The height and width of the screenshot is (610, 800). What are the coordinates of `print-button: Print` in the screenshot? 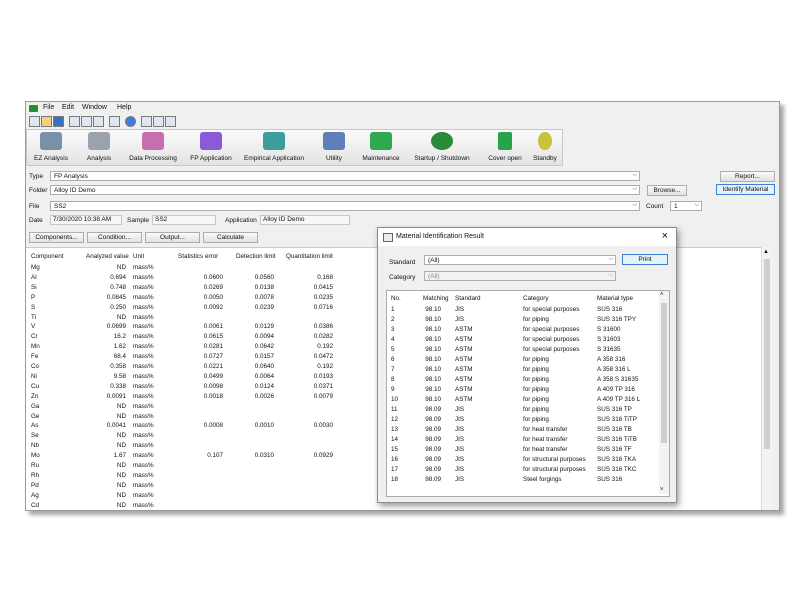 It's located at (645, 259).